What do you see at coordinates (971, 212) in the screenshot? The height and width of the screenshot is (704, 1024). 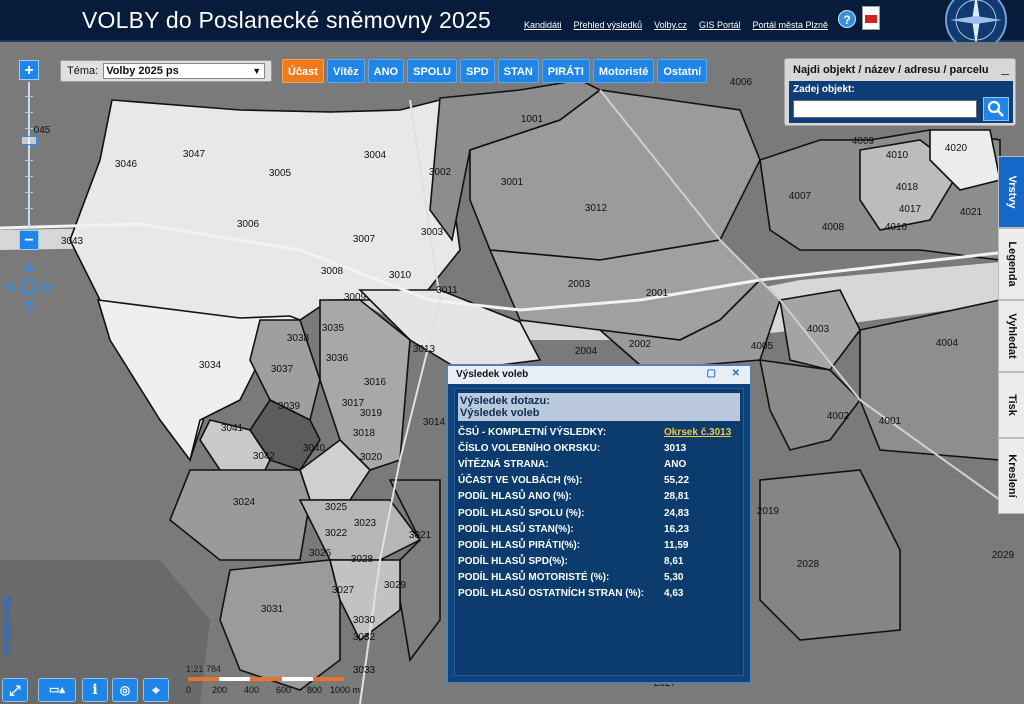 I see `district-label: 4021` at bounding box center [971, 212].